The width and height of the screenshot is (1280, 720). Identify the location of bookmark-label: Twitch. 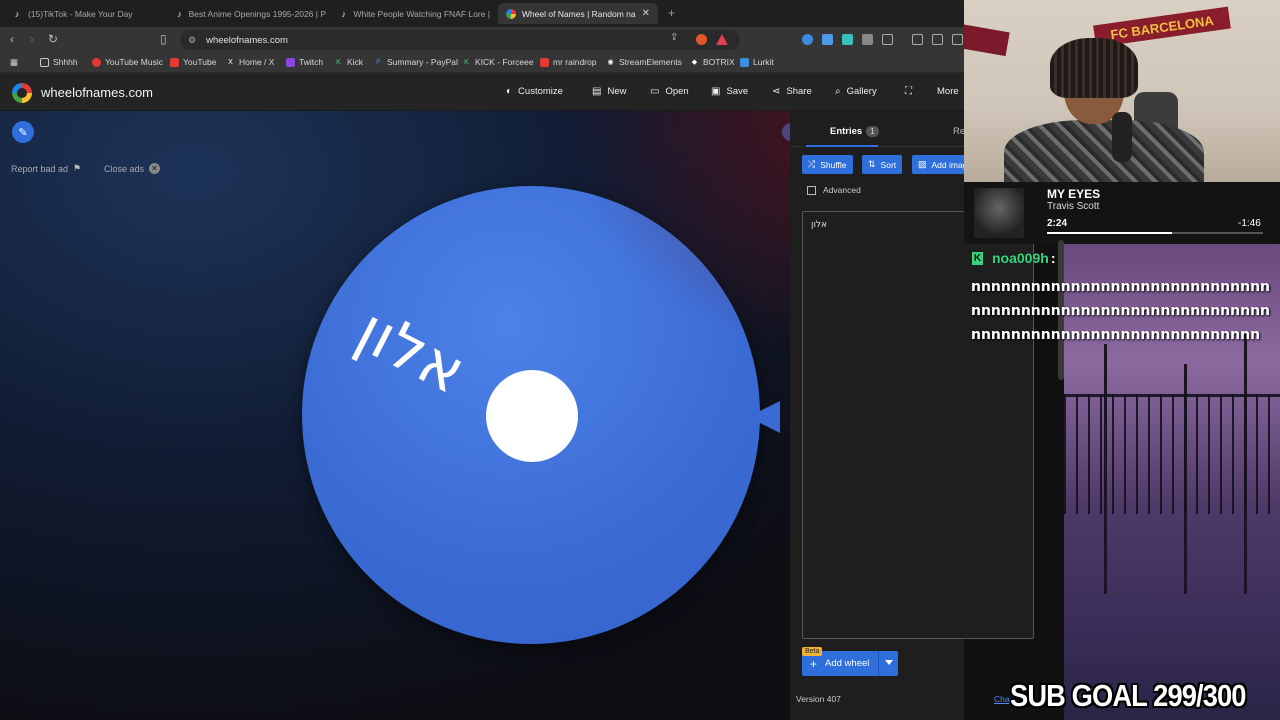
(311, 62).